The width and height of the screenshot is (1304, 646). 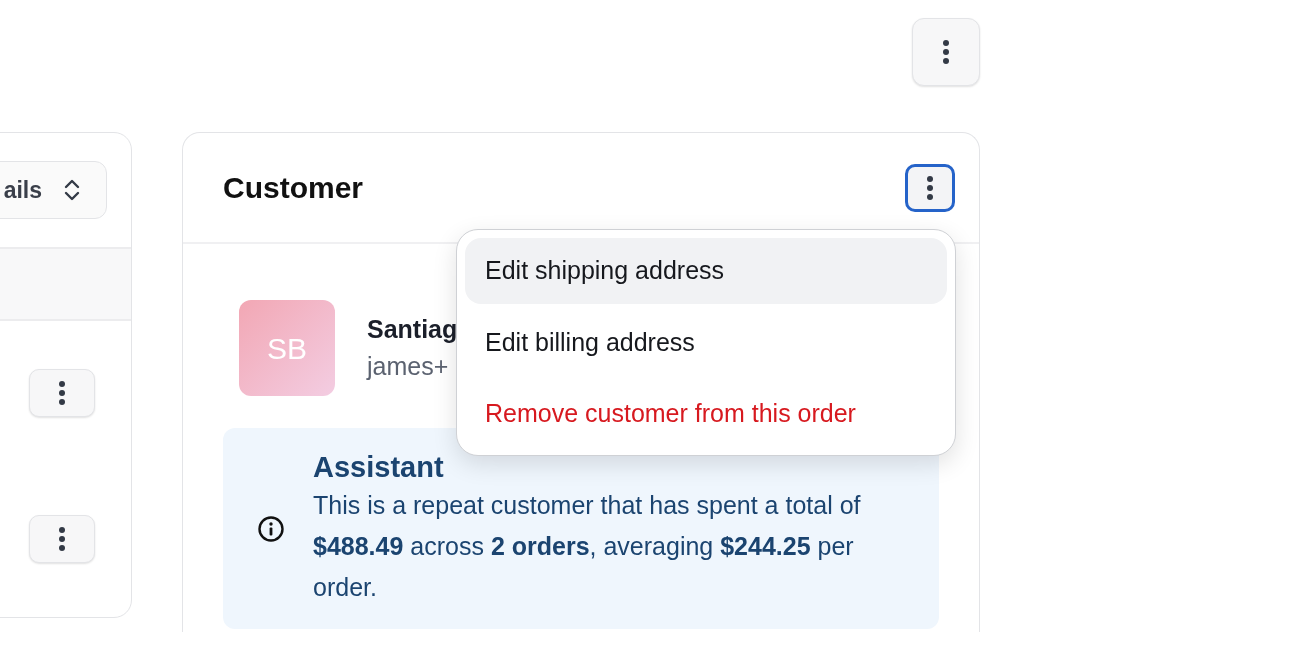 What do you see at coordinates (53, 190) in the screenshot?
I see `select-field: ails` at bounding box center [53, 190].